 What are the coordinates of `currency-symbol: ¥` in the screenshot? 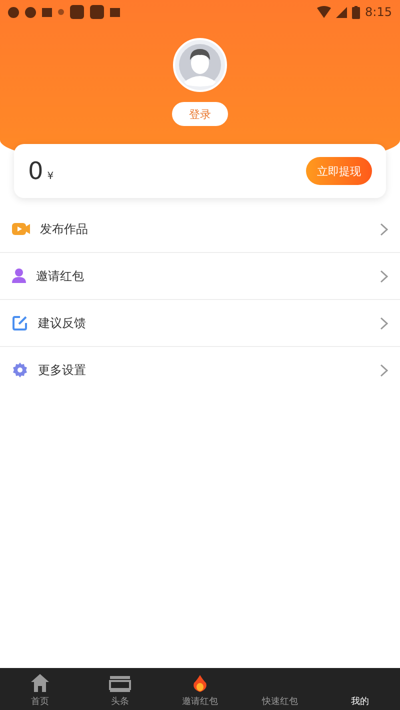 It's located at (50, 176).